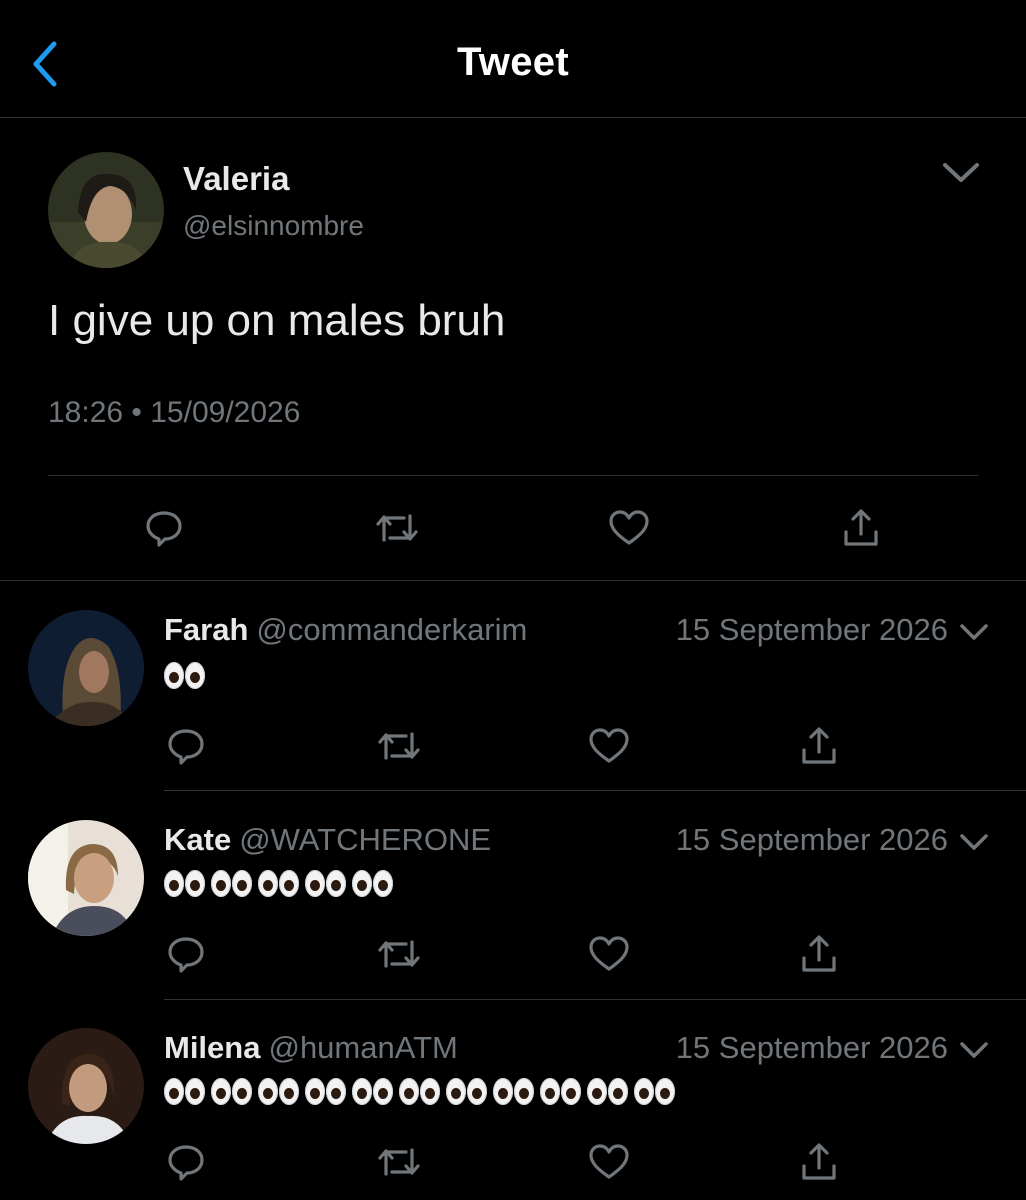  I want to click on reply-header: Milena @humanATM, so click(311, 1048).